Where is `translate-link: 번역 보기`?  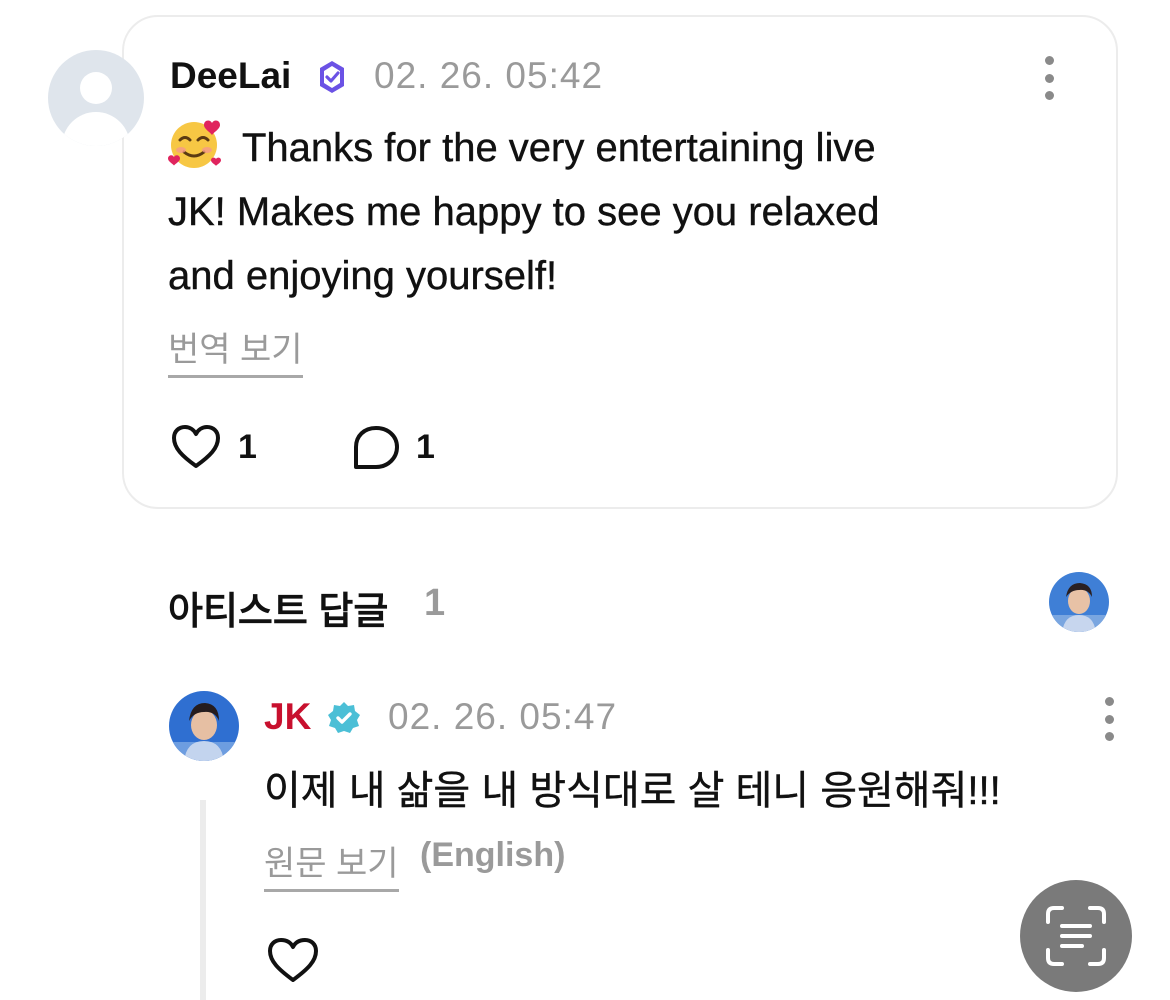 translate-link: 번역 보기 is located at coordinates (235, 350).